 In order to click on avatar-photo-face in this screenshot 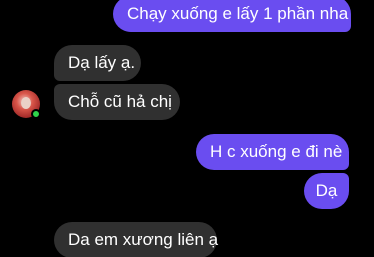, I will do `click(26, 103)`.